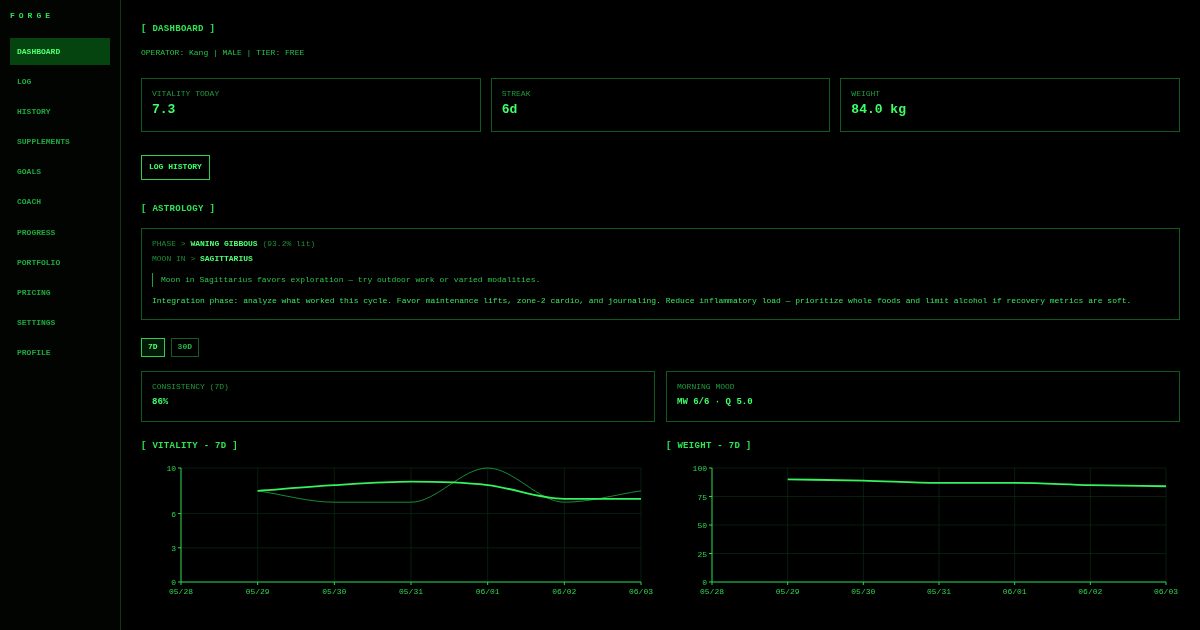 This screenshot has height=630, width=1200. I want to click on phase-value: WANING GIBBOUS, so click(224, 243).